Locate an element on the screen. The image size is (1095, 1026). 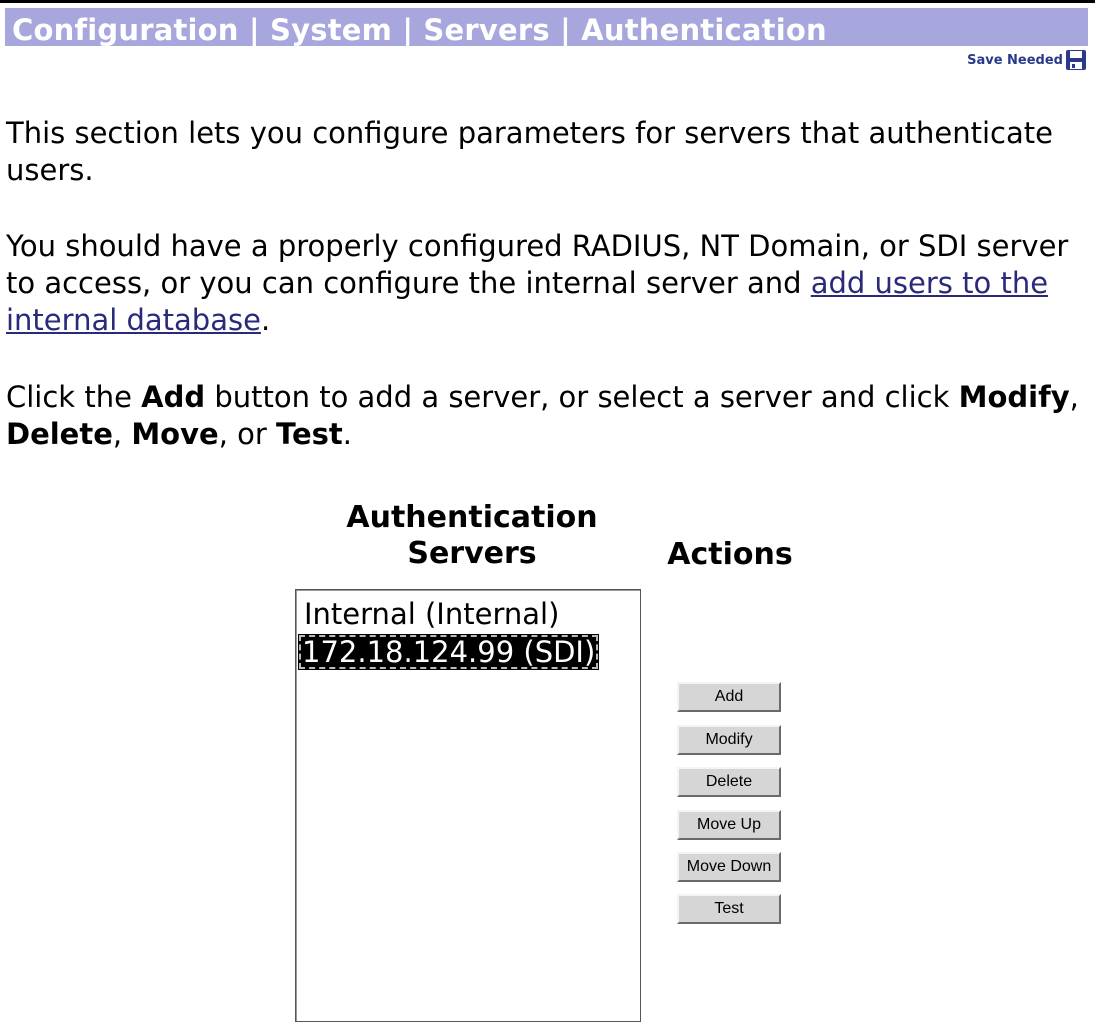
save-needed-label: Save Needed is located at coordinates (1015, 60).